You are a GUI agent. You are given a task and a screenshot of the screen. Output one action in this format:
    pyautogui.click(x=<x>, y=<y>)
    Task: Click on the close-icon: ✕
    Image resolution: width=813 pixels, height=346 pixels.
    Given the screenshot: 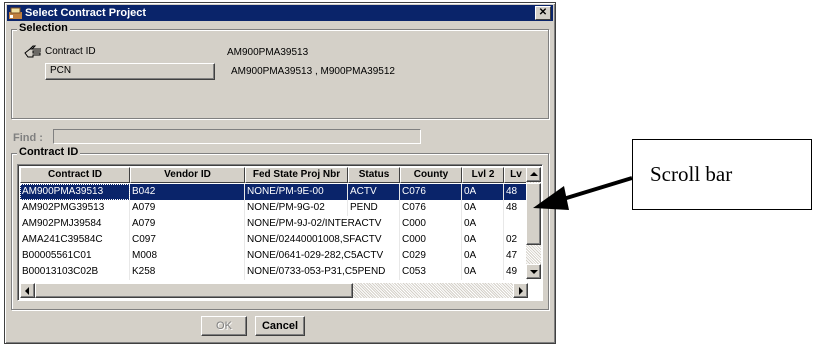 What is the action you would take?
    pyautogui.click(x=543, y=12)
    